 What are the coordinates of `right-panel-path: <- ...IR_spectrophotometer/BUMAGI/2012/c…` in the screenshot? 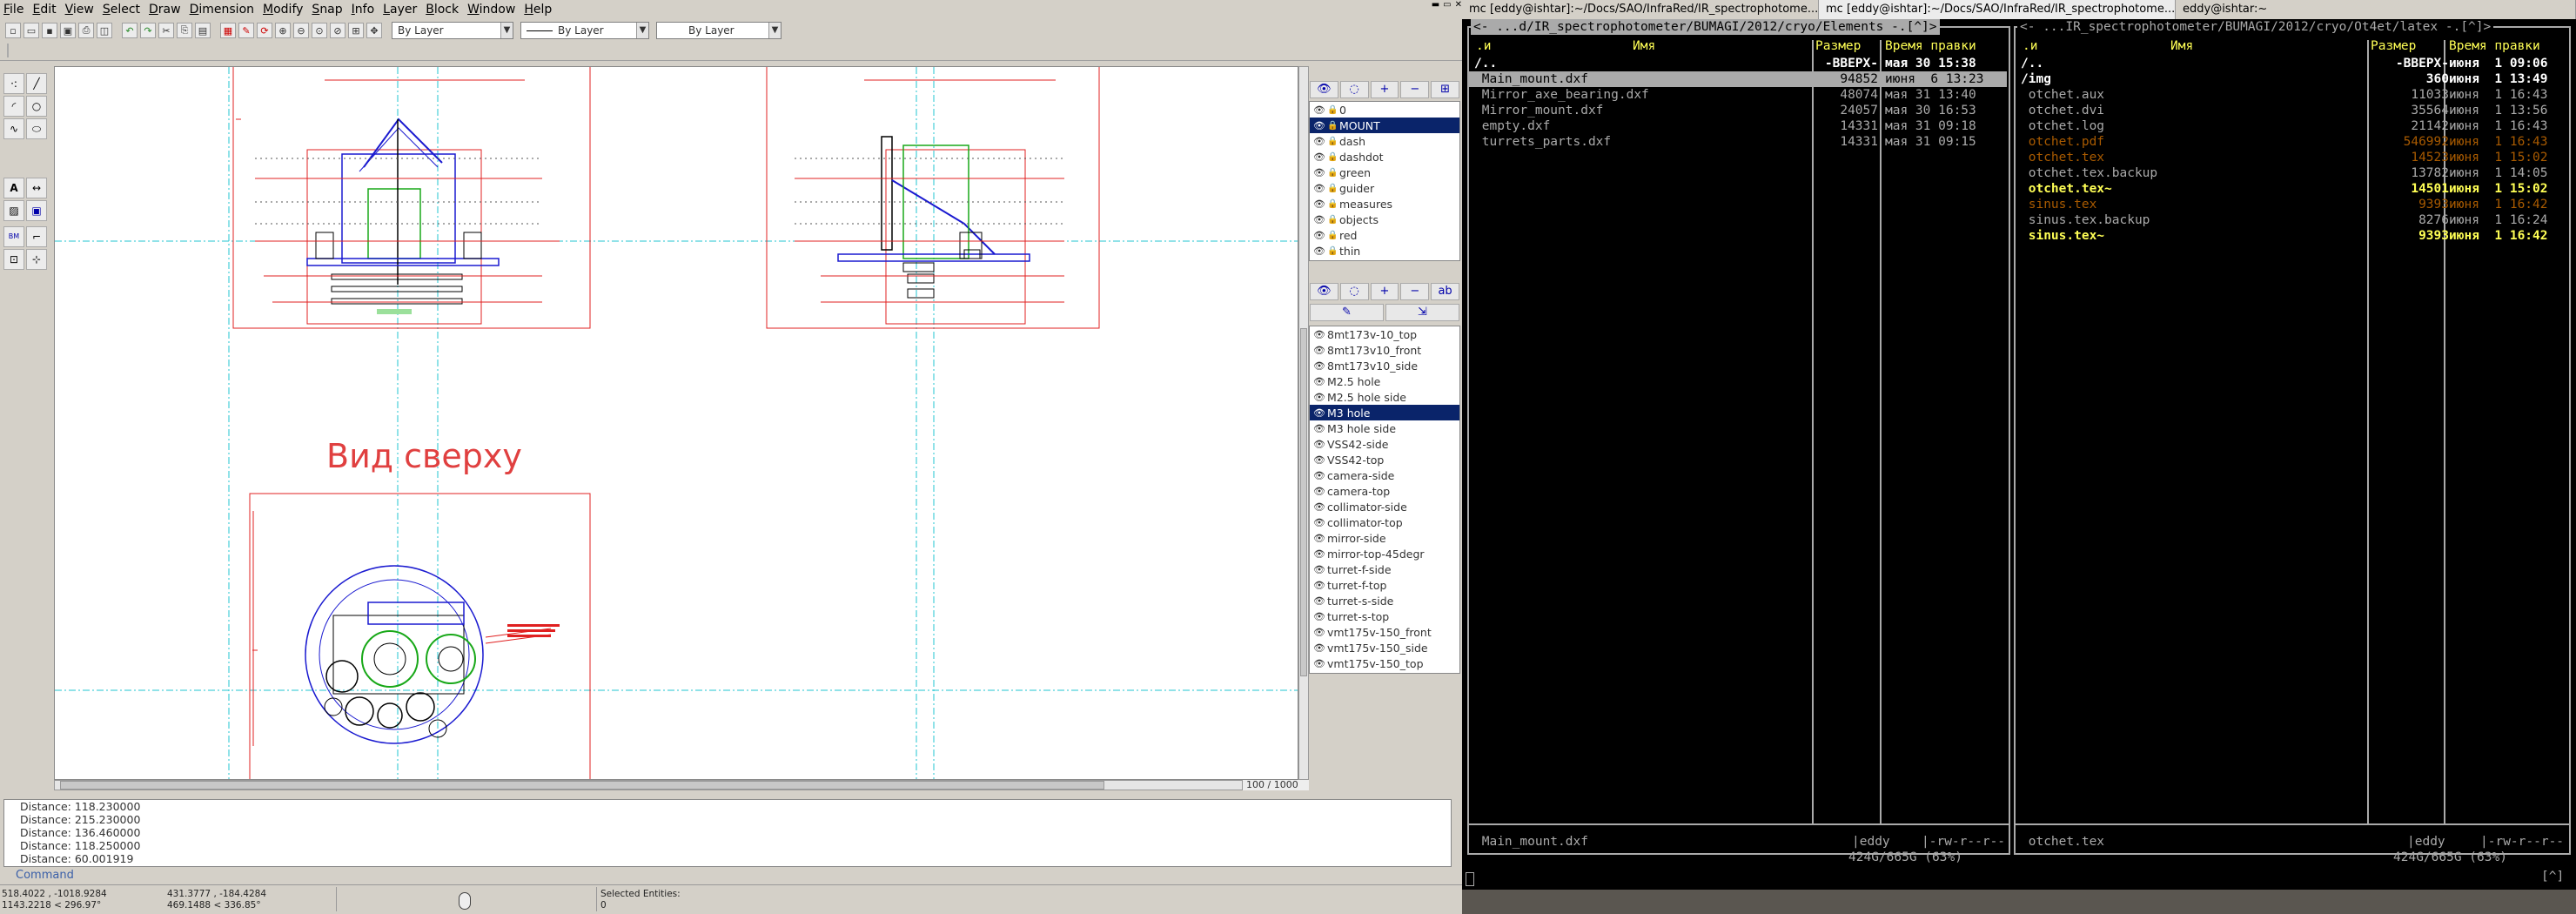 It's located at (2256, 27).